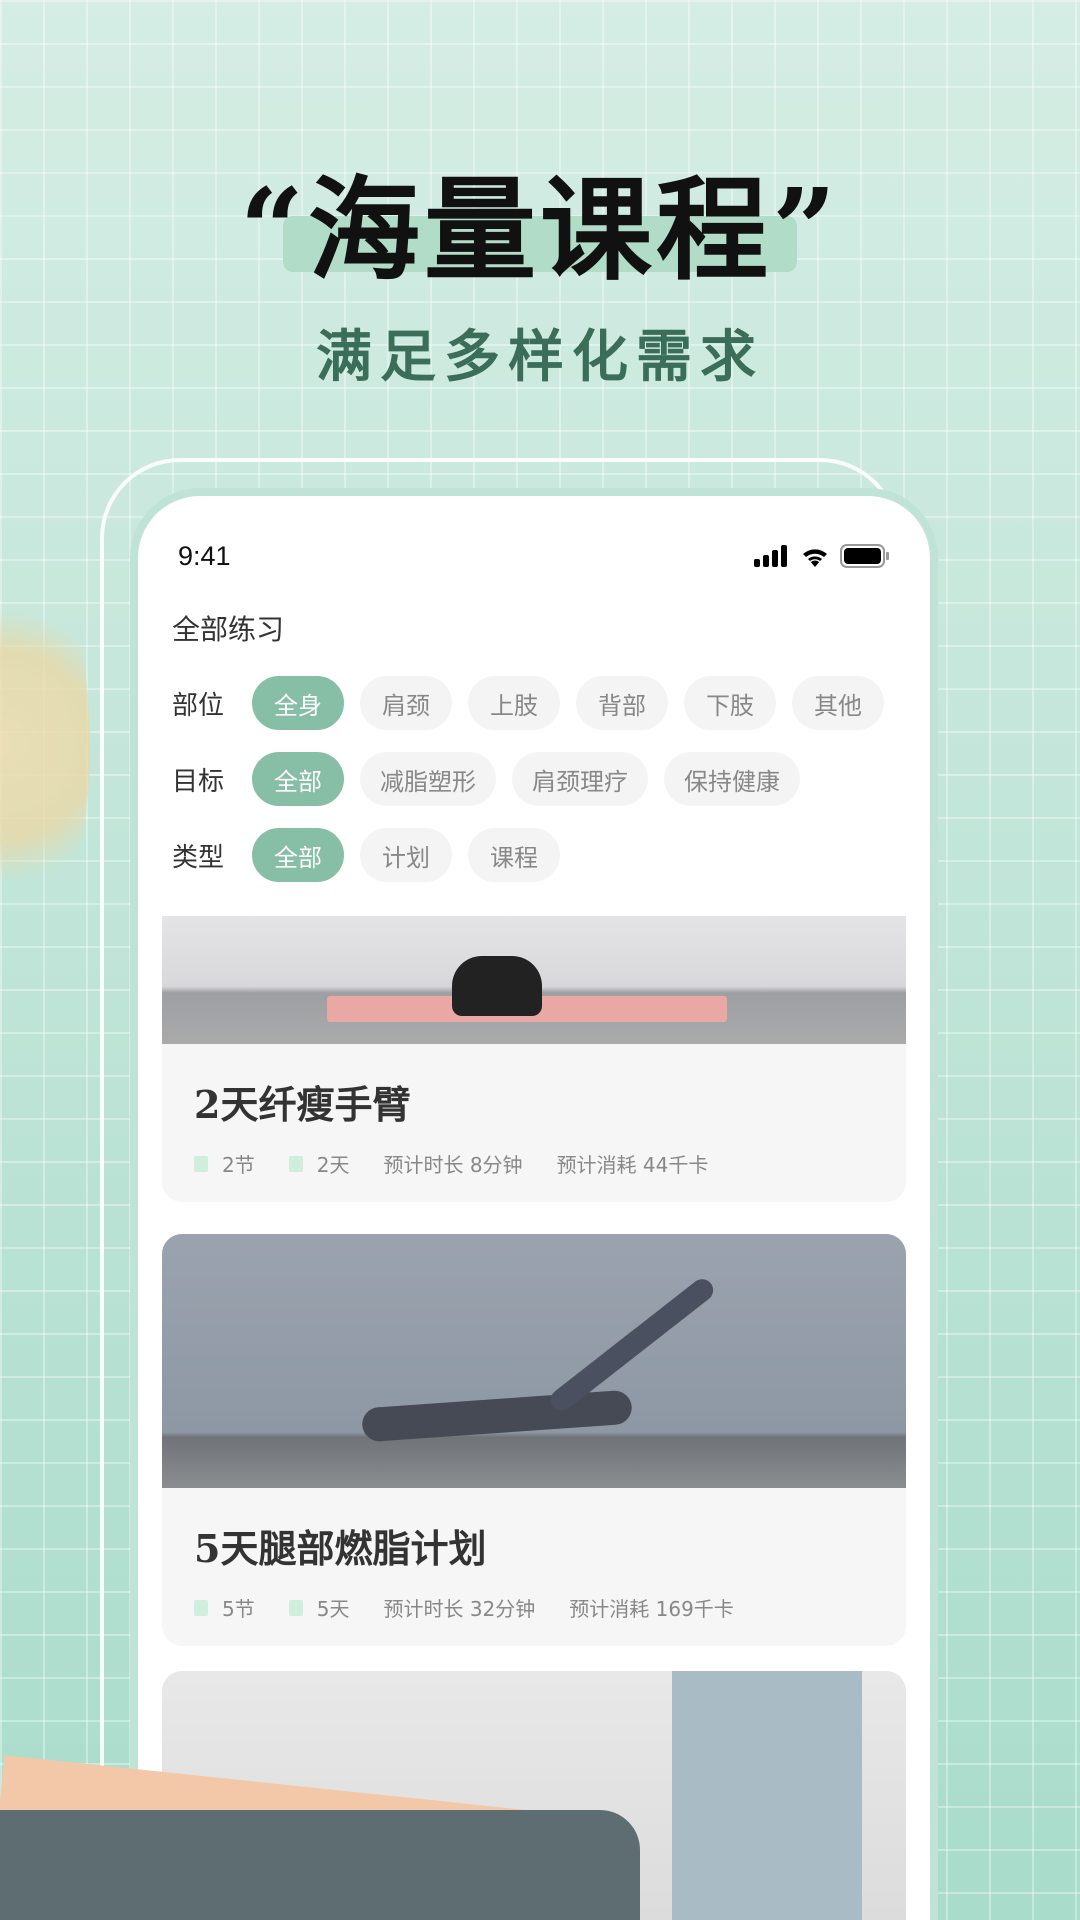  Describe the element at coordinates (864, 556) in the screenshot. I see `battery-icon` at that location.